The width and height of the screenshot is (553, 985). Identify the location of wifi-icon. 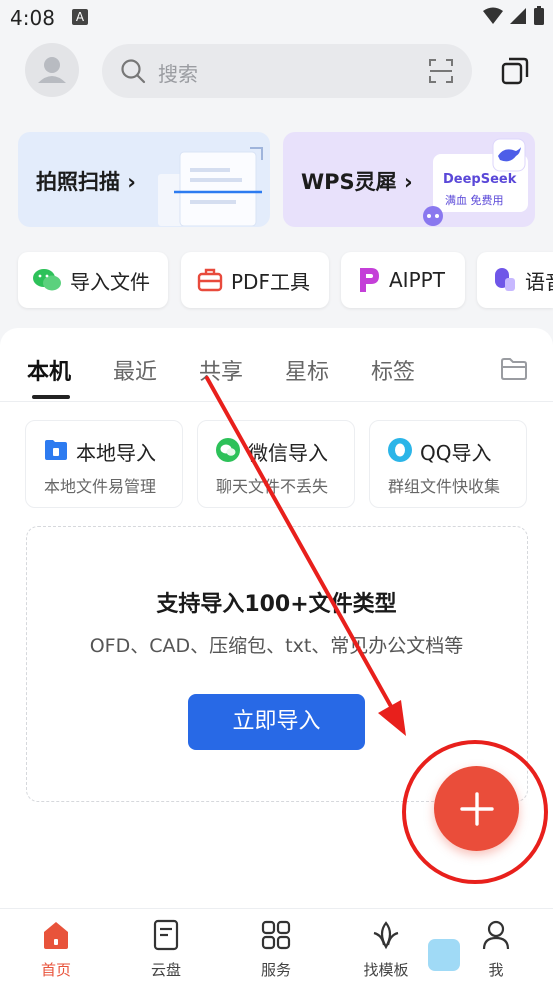
(493, 15).